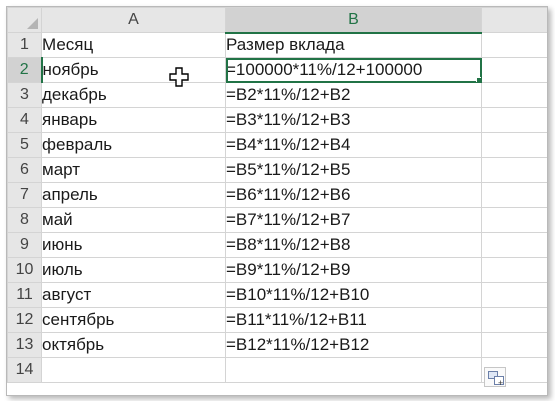  Describe the element at coordinates (514, 295) in the screenshot. I see `cell-c11` at that location.